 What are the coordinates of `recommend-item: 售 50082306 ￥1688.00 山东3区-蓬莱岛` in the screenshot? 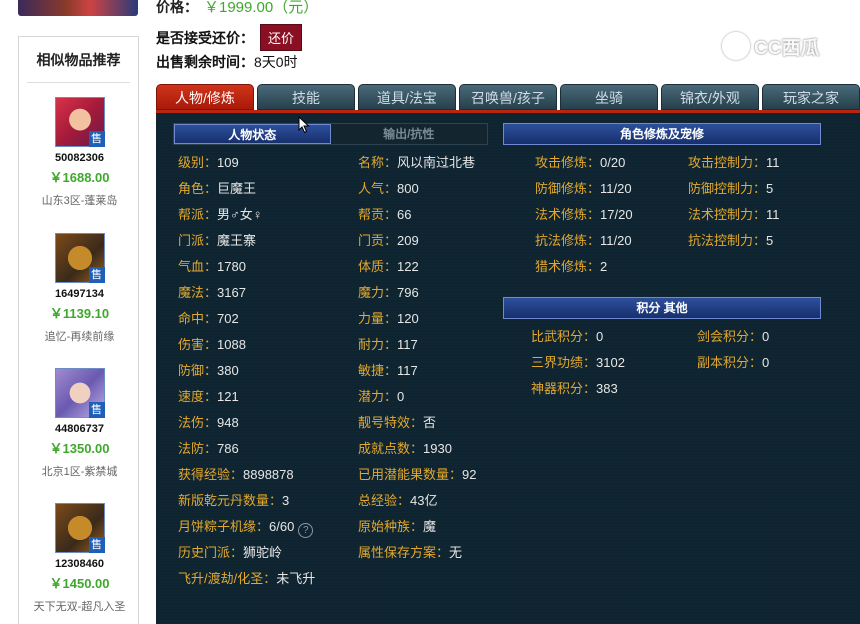 It's located at (79, 152).